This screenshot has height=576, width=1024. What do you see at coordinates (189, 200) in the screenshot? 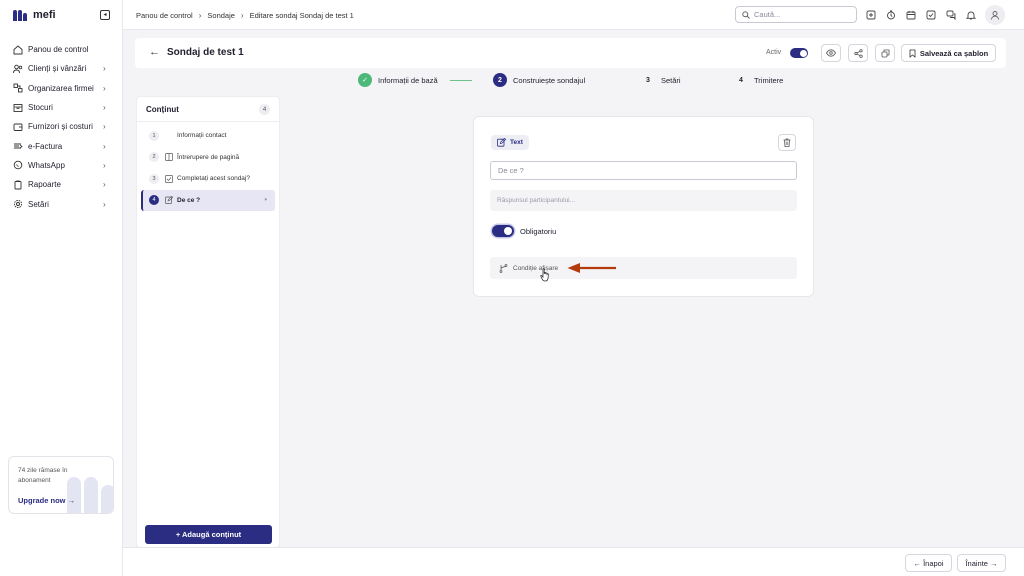
I see `item-label: De ce ?` at bounding box center [189, 200].